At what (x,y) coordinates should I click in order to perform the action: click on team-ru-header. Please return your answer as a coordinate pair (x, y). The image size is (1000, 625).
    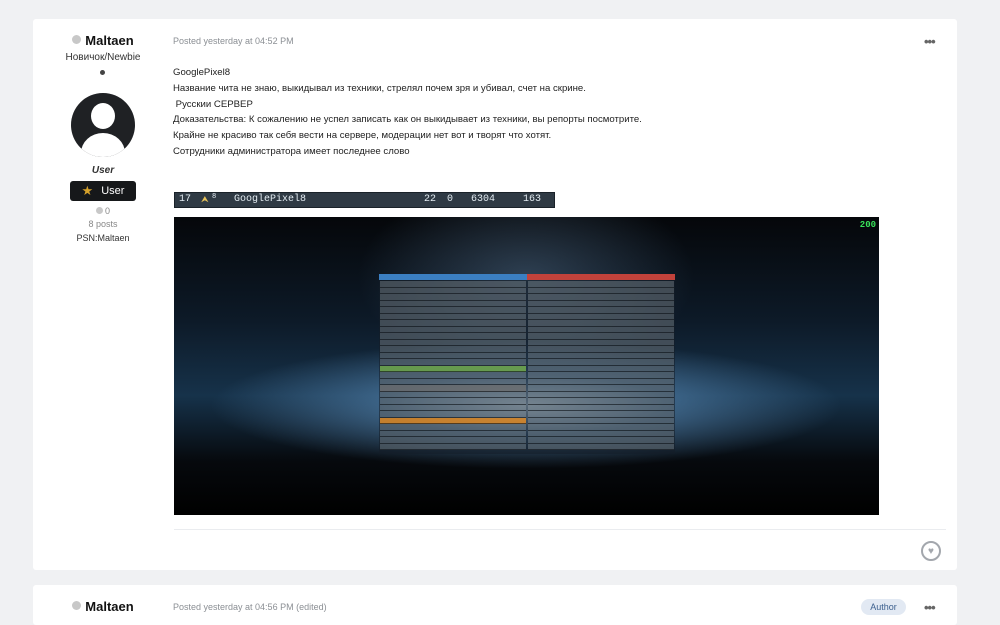
    Looking at the image, I should click on (601, 277).